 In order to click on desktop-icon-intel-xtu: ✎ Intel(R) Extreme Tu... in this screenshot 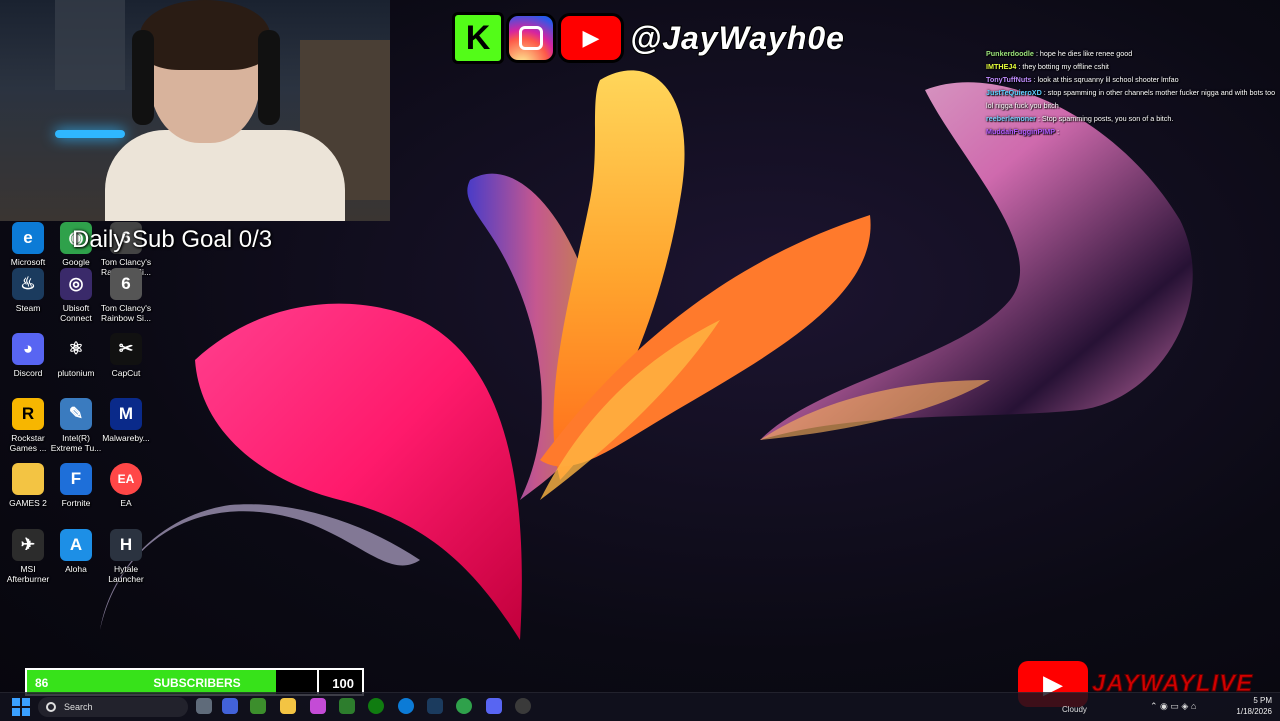, I will do `click(76, 425)`.